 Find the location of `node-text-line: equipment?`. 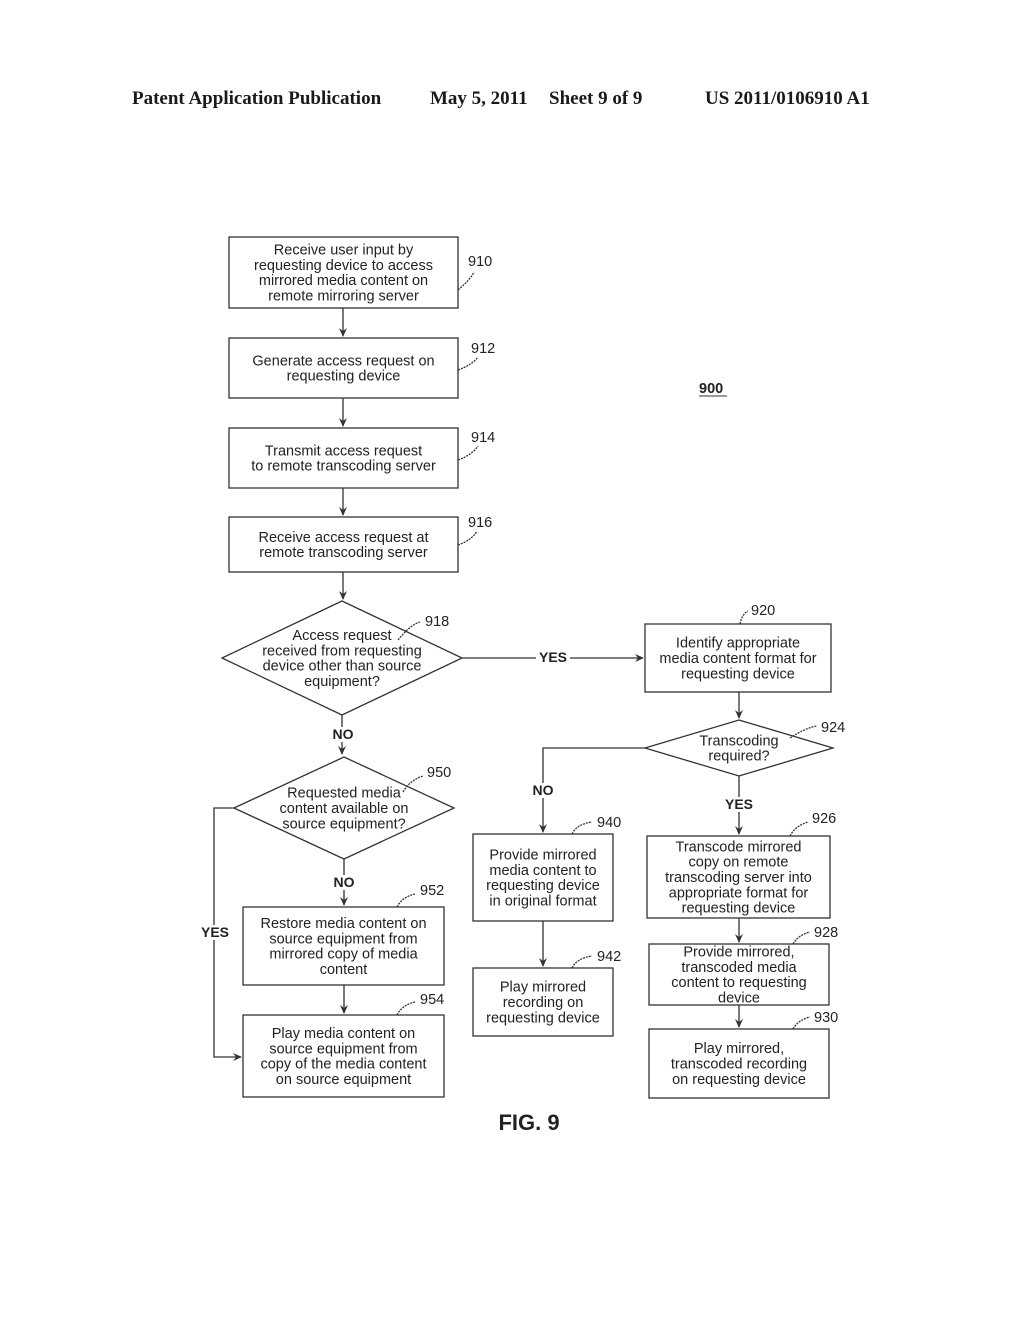

node-text-line: equipment? is located at coordinates (342, 682).